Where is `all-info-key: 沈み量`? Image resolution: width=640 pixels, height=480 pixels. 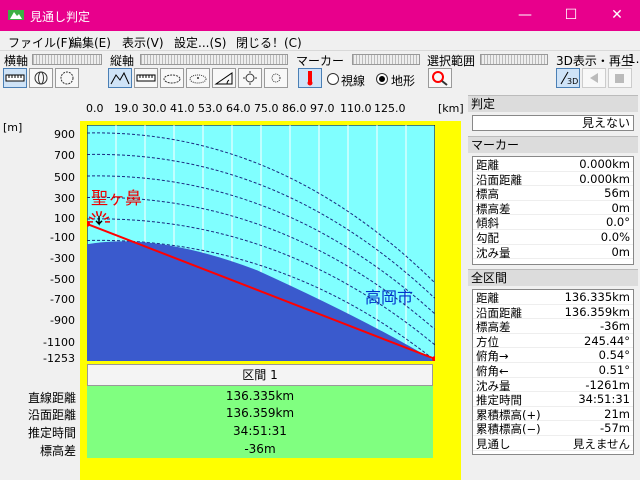 all-info-key: 沈み量 is located at coordinates (493, 385).